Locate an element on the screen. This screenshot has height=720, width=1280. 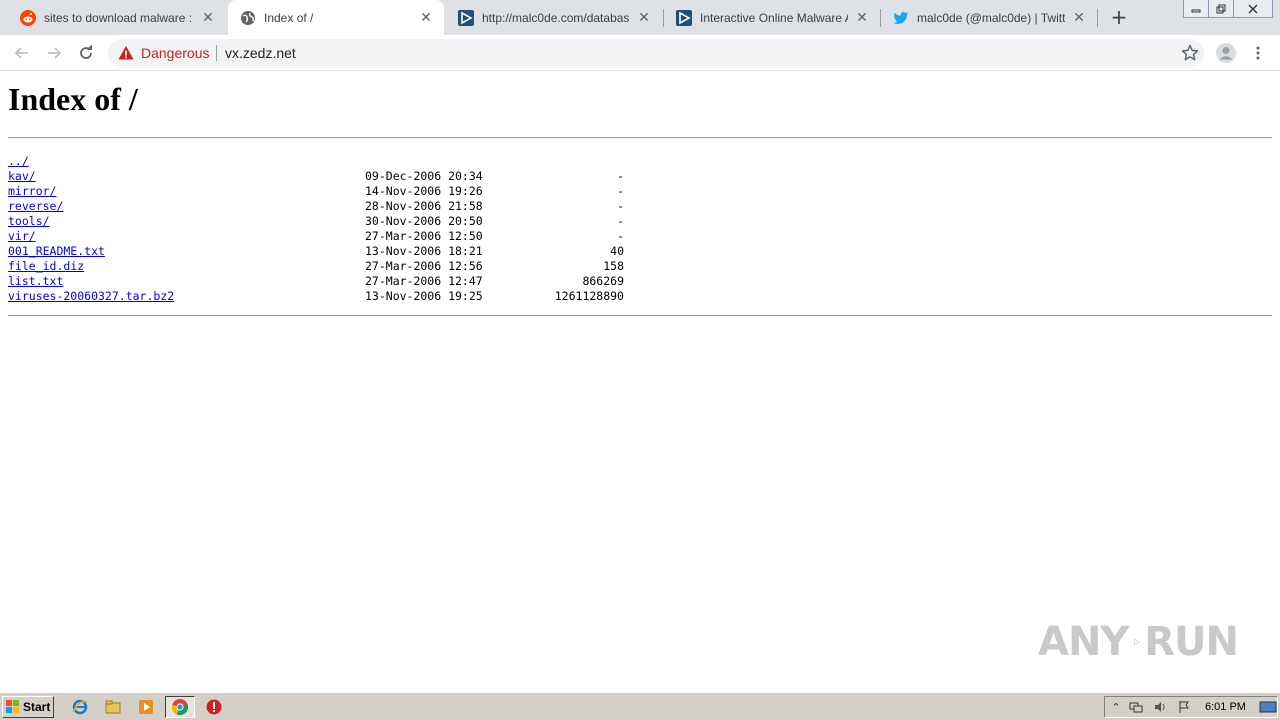
tab-title: malc0de (@malc0de) | Twitter is located at coordinates (991, 17).